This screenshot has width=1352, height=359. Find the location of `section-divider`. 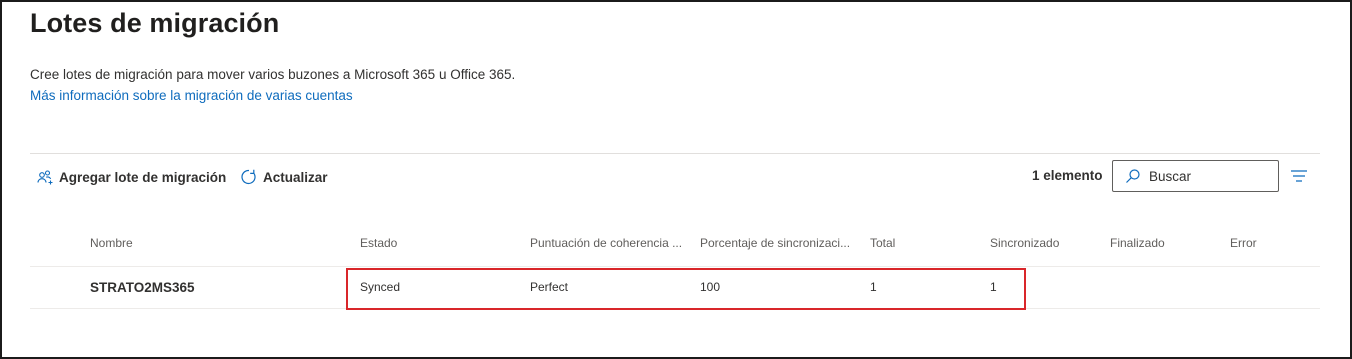

section-divider is located at coordinates (675, 153).